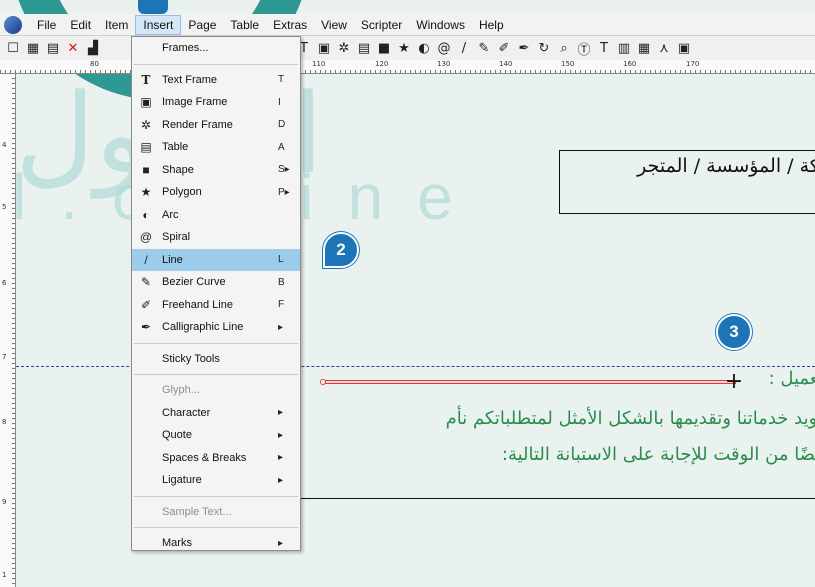  I want to click on polygon-icon: ★, so click(146, 192).